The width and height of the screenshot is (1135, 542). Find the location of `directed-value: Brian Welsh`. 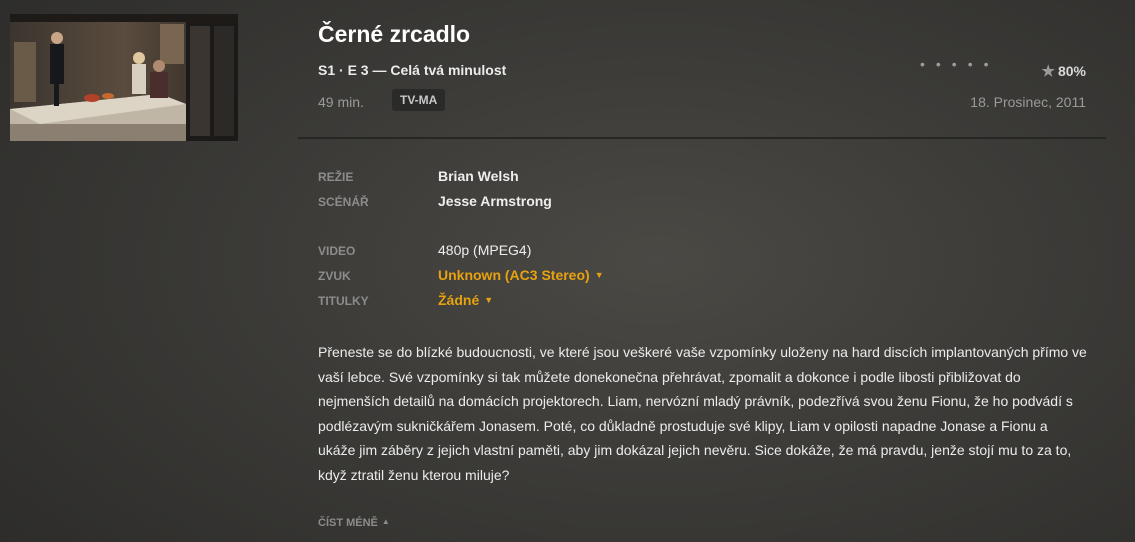

directed-value: Brian Welsh is located at coordinates (478, 176).